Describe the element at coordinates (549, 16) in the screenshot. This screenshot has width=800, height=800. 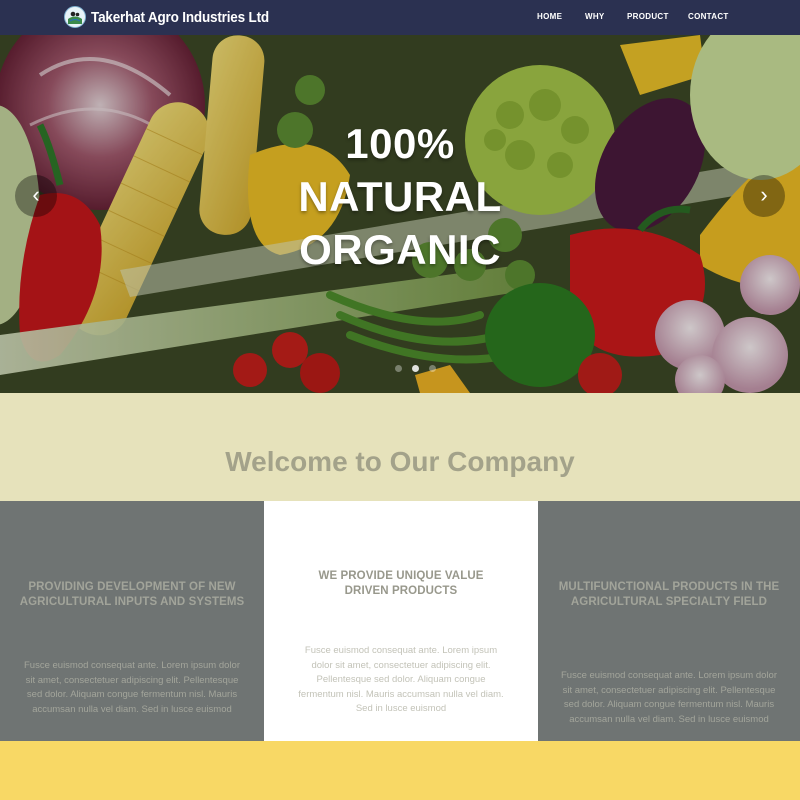
I see `nav-home: HOME` at that location.